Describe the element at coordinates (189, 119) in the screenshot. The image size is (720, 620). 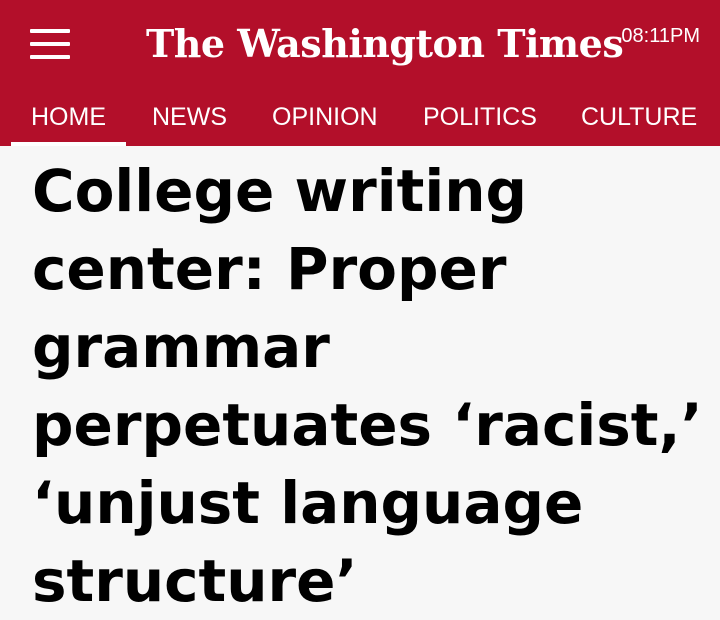
I see `tab-news: NEWS` at that location.